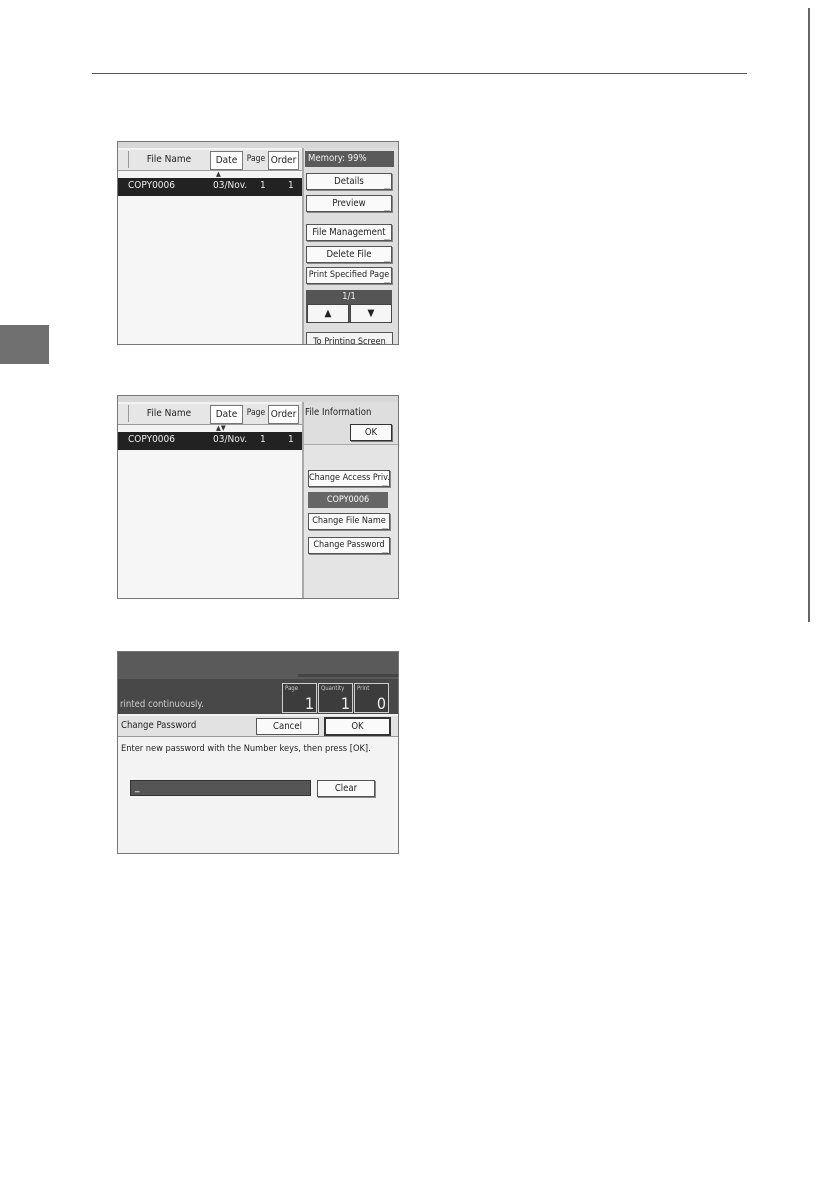 This screenshot has height=1190, width=840. I want to click on counter-label: Quantity, so click(333, 688).